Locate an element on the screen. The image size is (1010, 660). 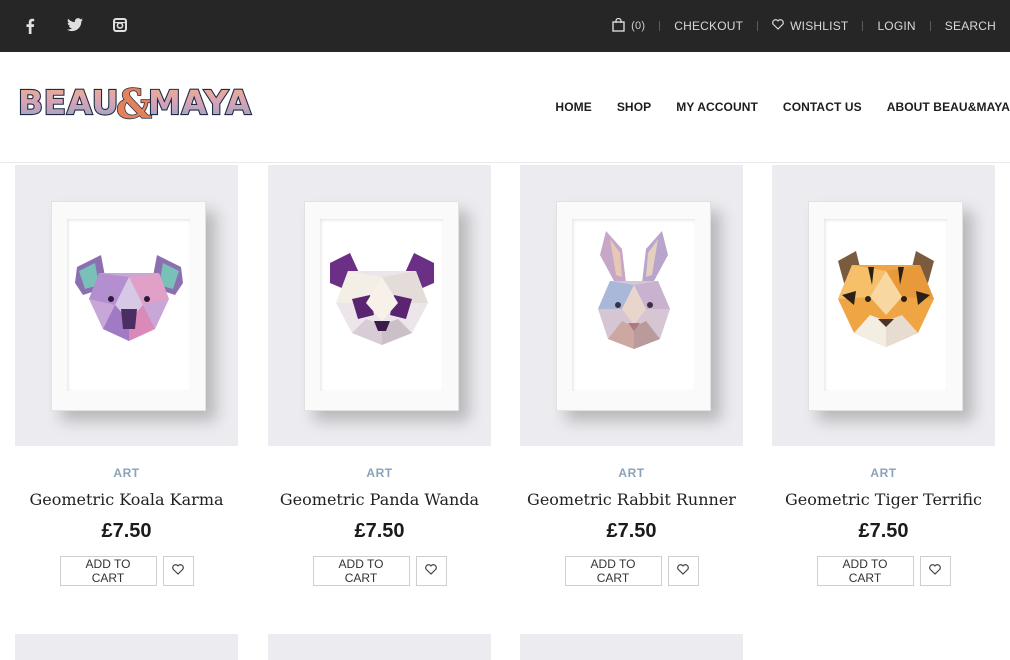
nav-about: ABOUT BEAU&MAYA is located at coordinates (948, 107).